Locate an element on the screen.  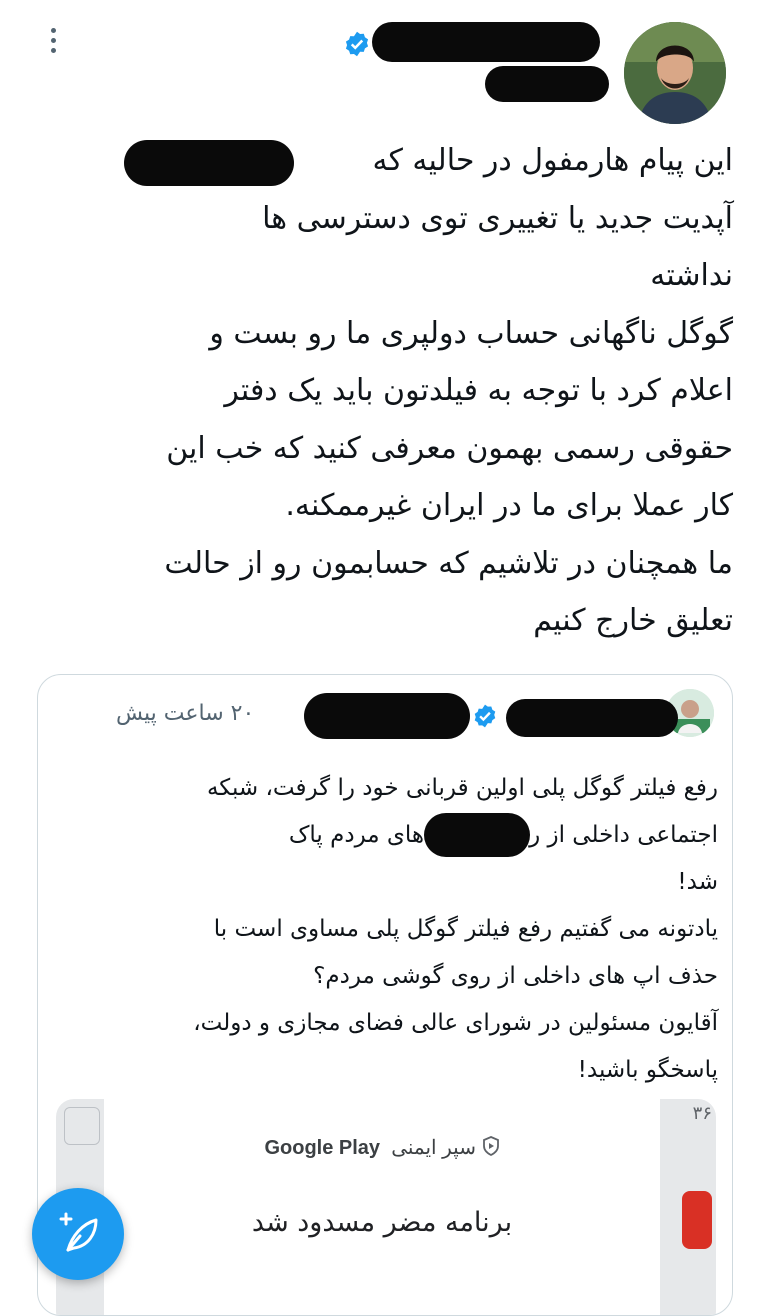
redacted-app-name is located at coordinates (477, 835).